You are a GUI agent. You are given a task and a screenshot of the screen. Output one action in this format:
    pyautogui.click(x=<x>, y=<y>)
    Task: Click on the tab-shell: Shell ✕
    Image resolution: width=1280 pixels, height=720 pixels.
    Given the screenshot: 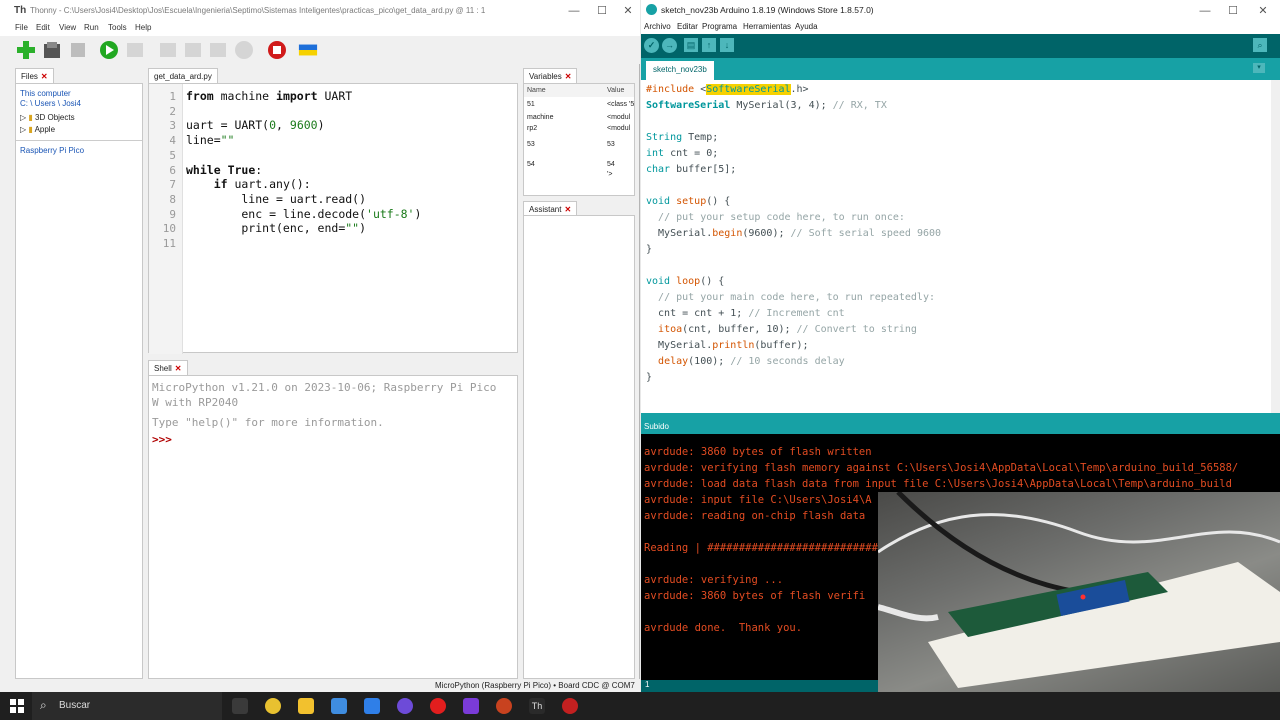 What is the action you would take?
    pyautogui.click(x=168, y=368)
    